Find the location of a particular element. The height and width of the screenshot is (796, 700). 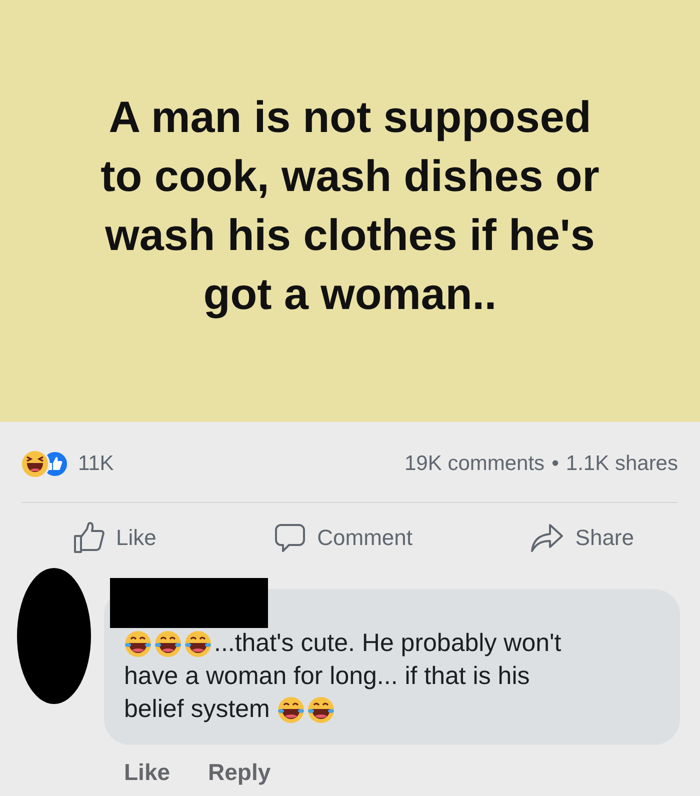

reply-link: Reply is located at coordinates (239, 772).